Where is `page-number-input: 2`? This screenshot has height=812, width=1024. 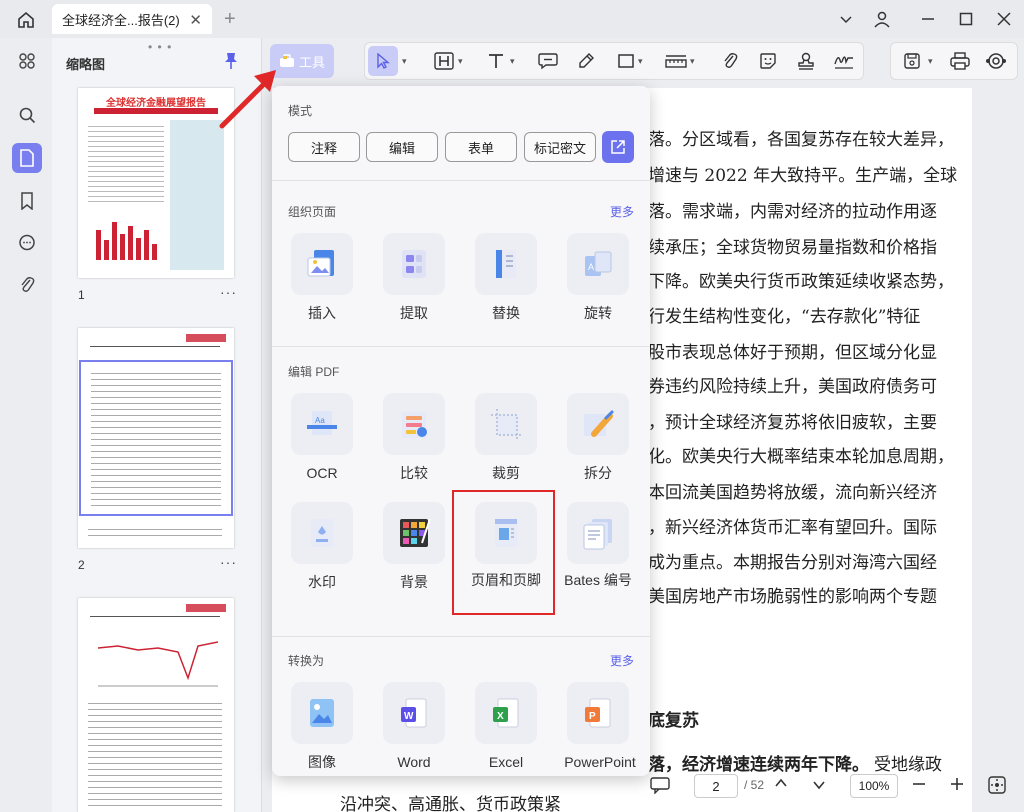 page-number-input: 2 is located at coordinates (716, 786).